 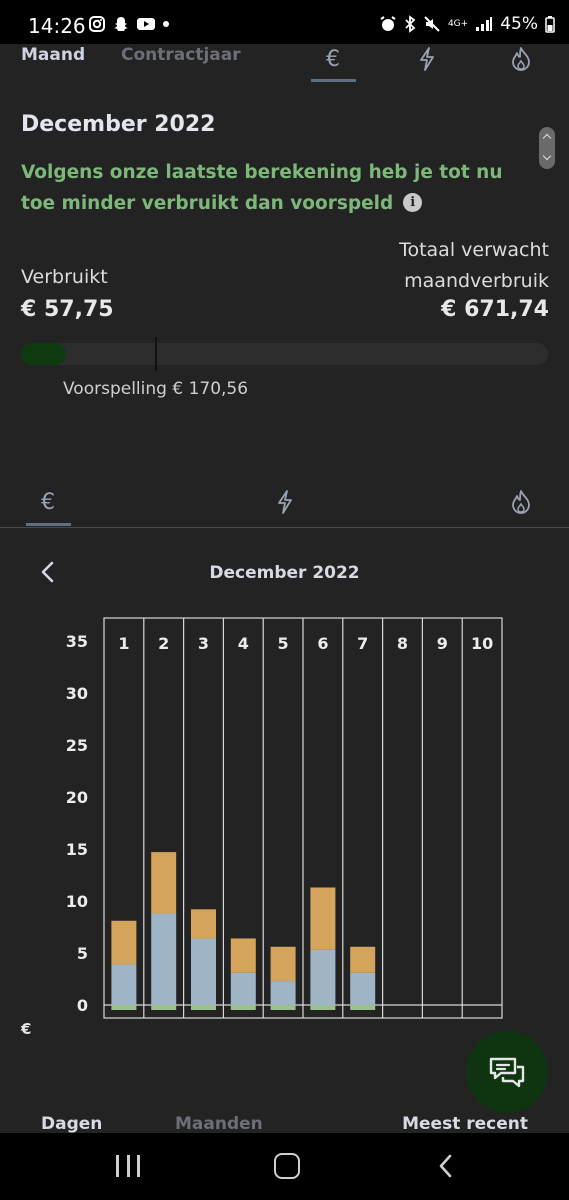 I want to click on alarm-icon, so click(x=388, y=23).